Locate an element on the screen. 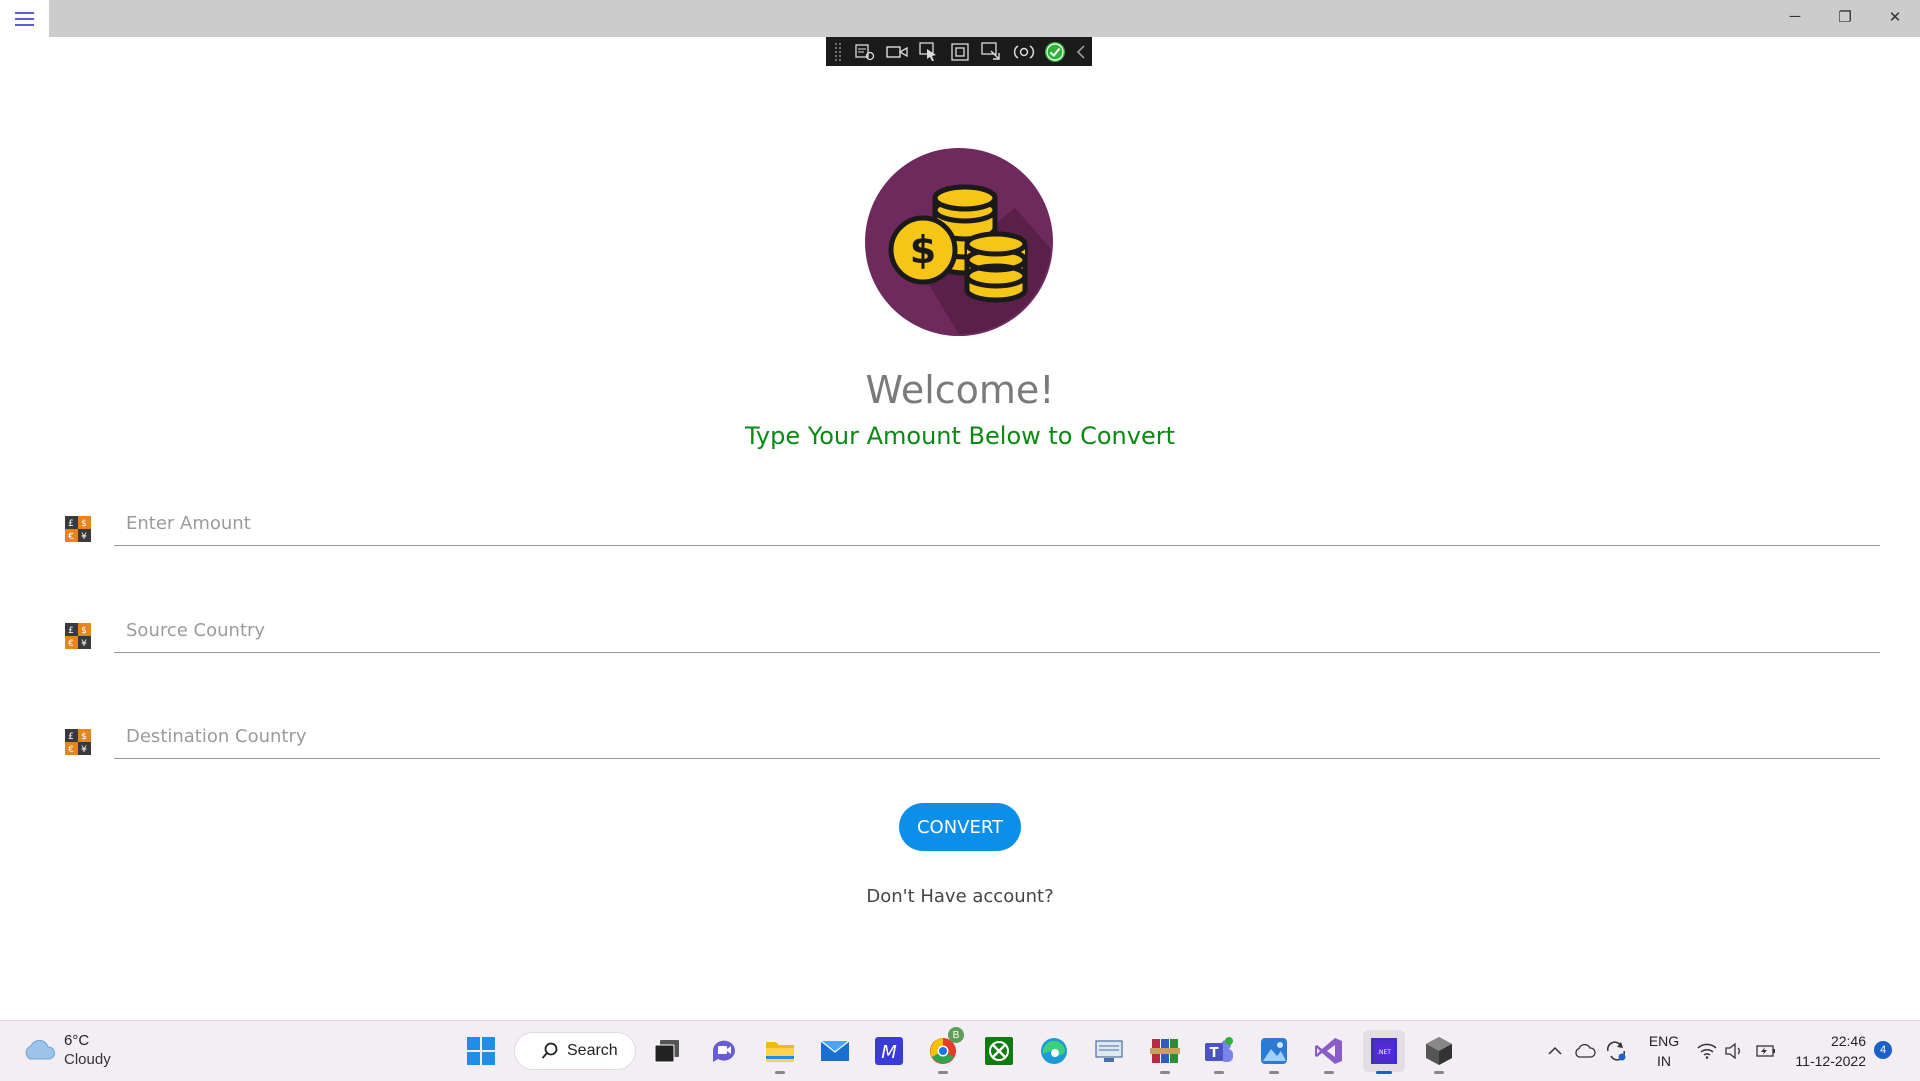 This screenshot has height=1081, width=1920. toolbar-grip is located at coordinates (838, 51).